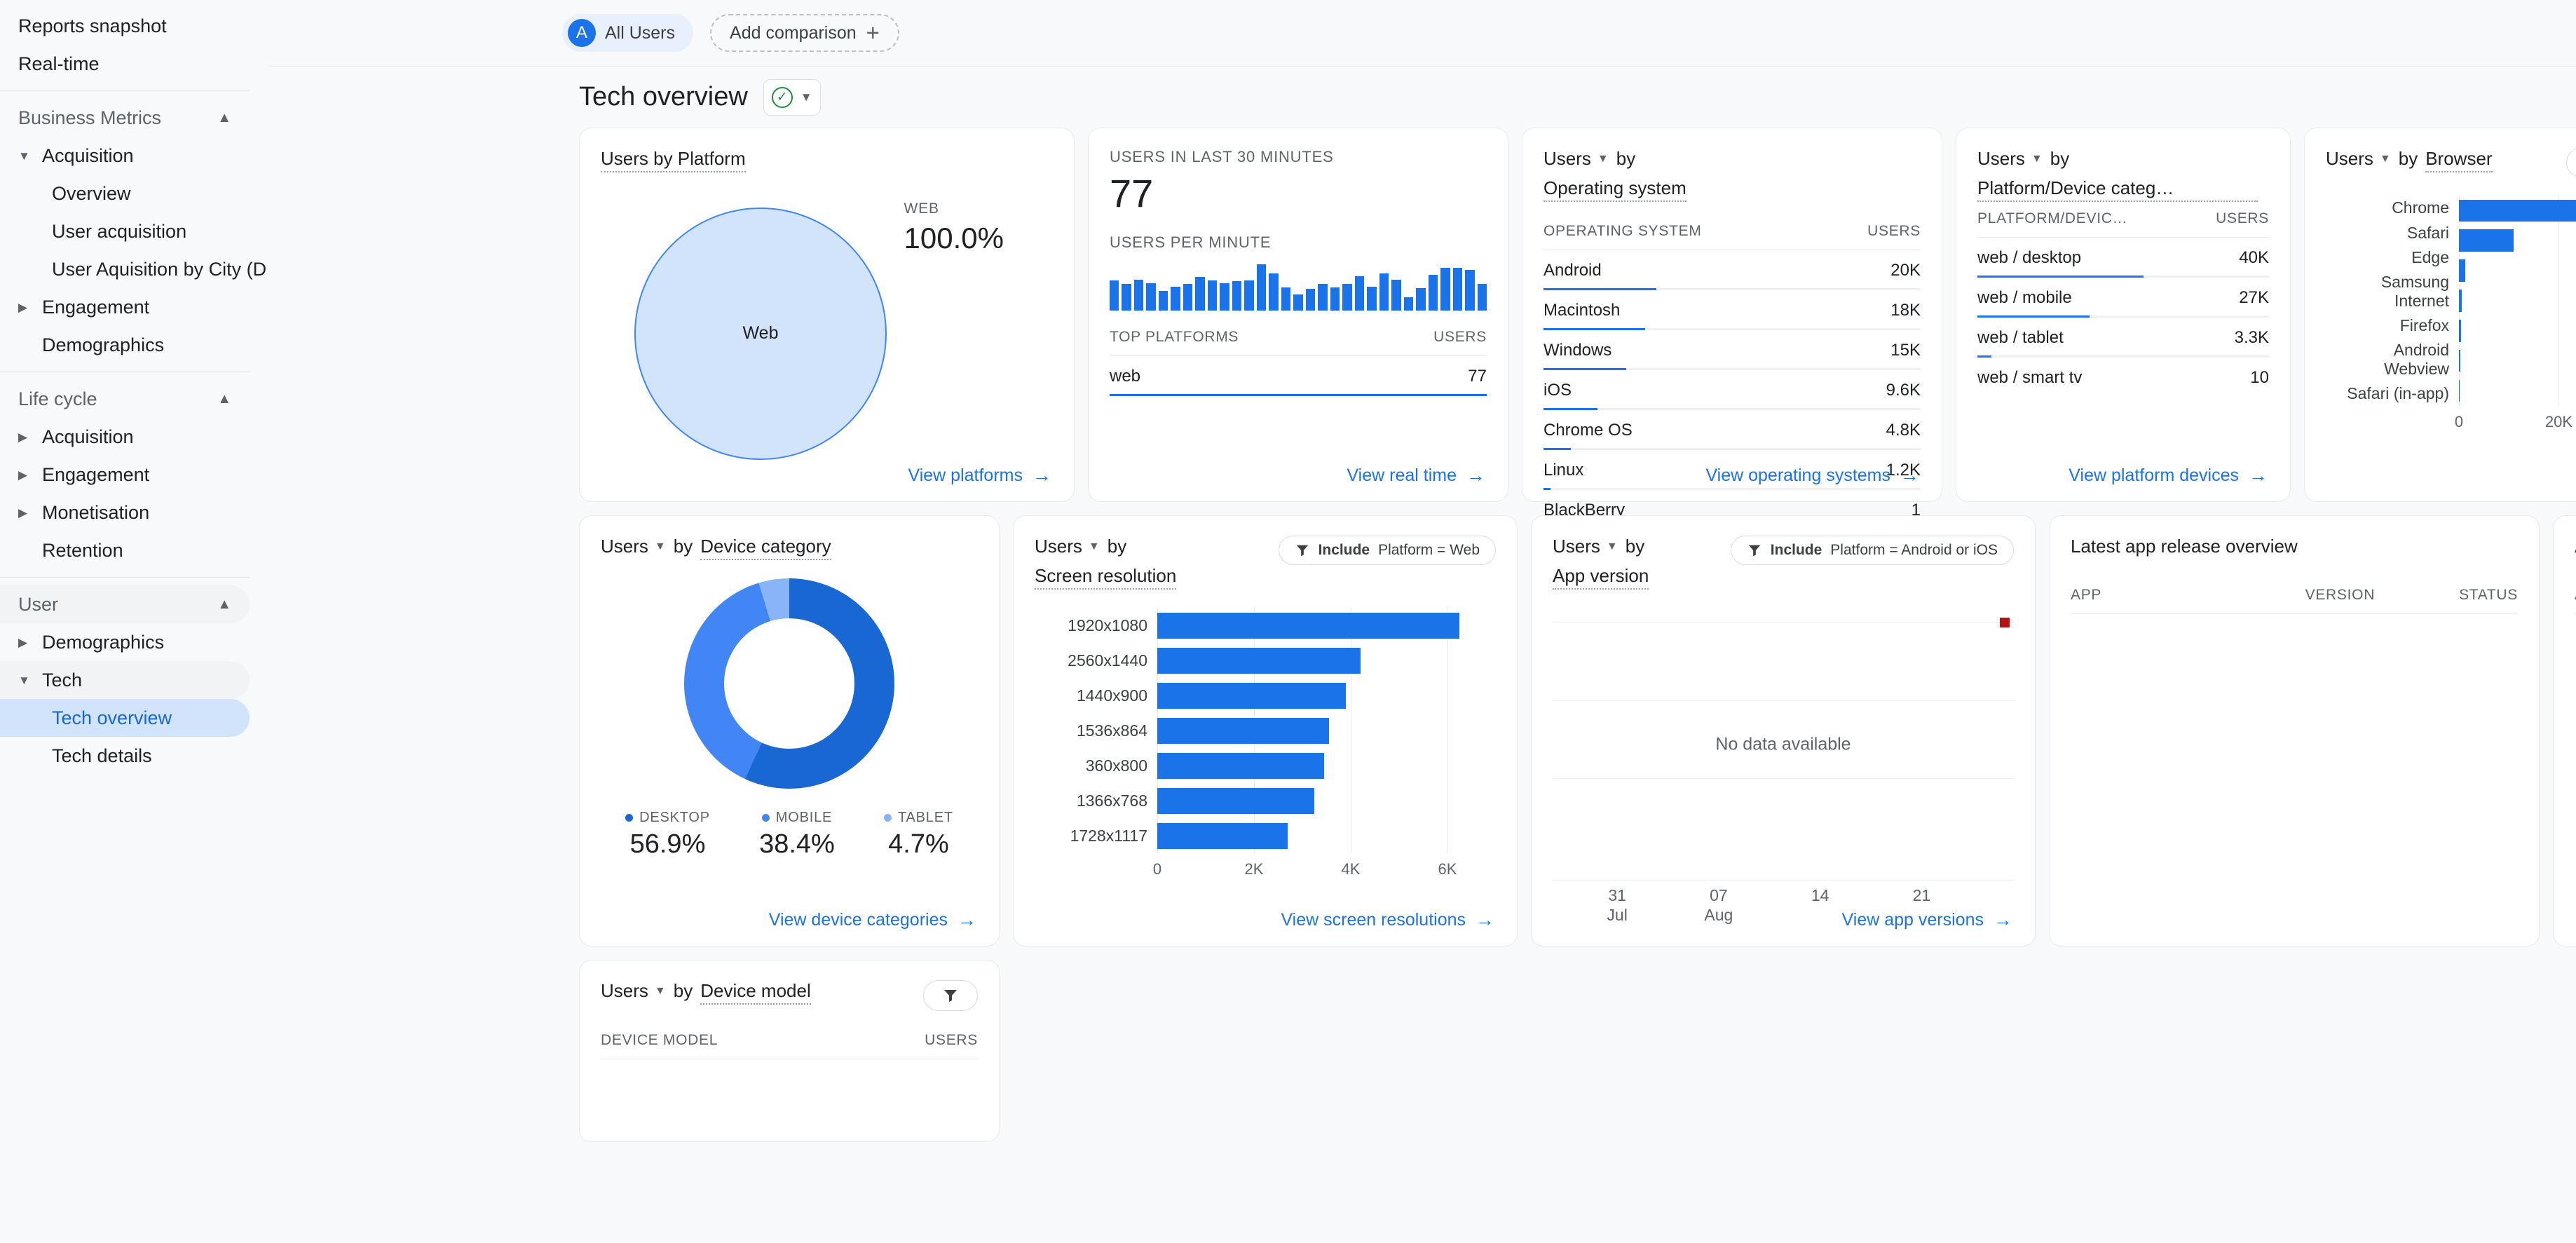  I want to click on table-row: Chrome OS 4.8K, so click(1732, 430).